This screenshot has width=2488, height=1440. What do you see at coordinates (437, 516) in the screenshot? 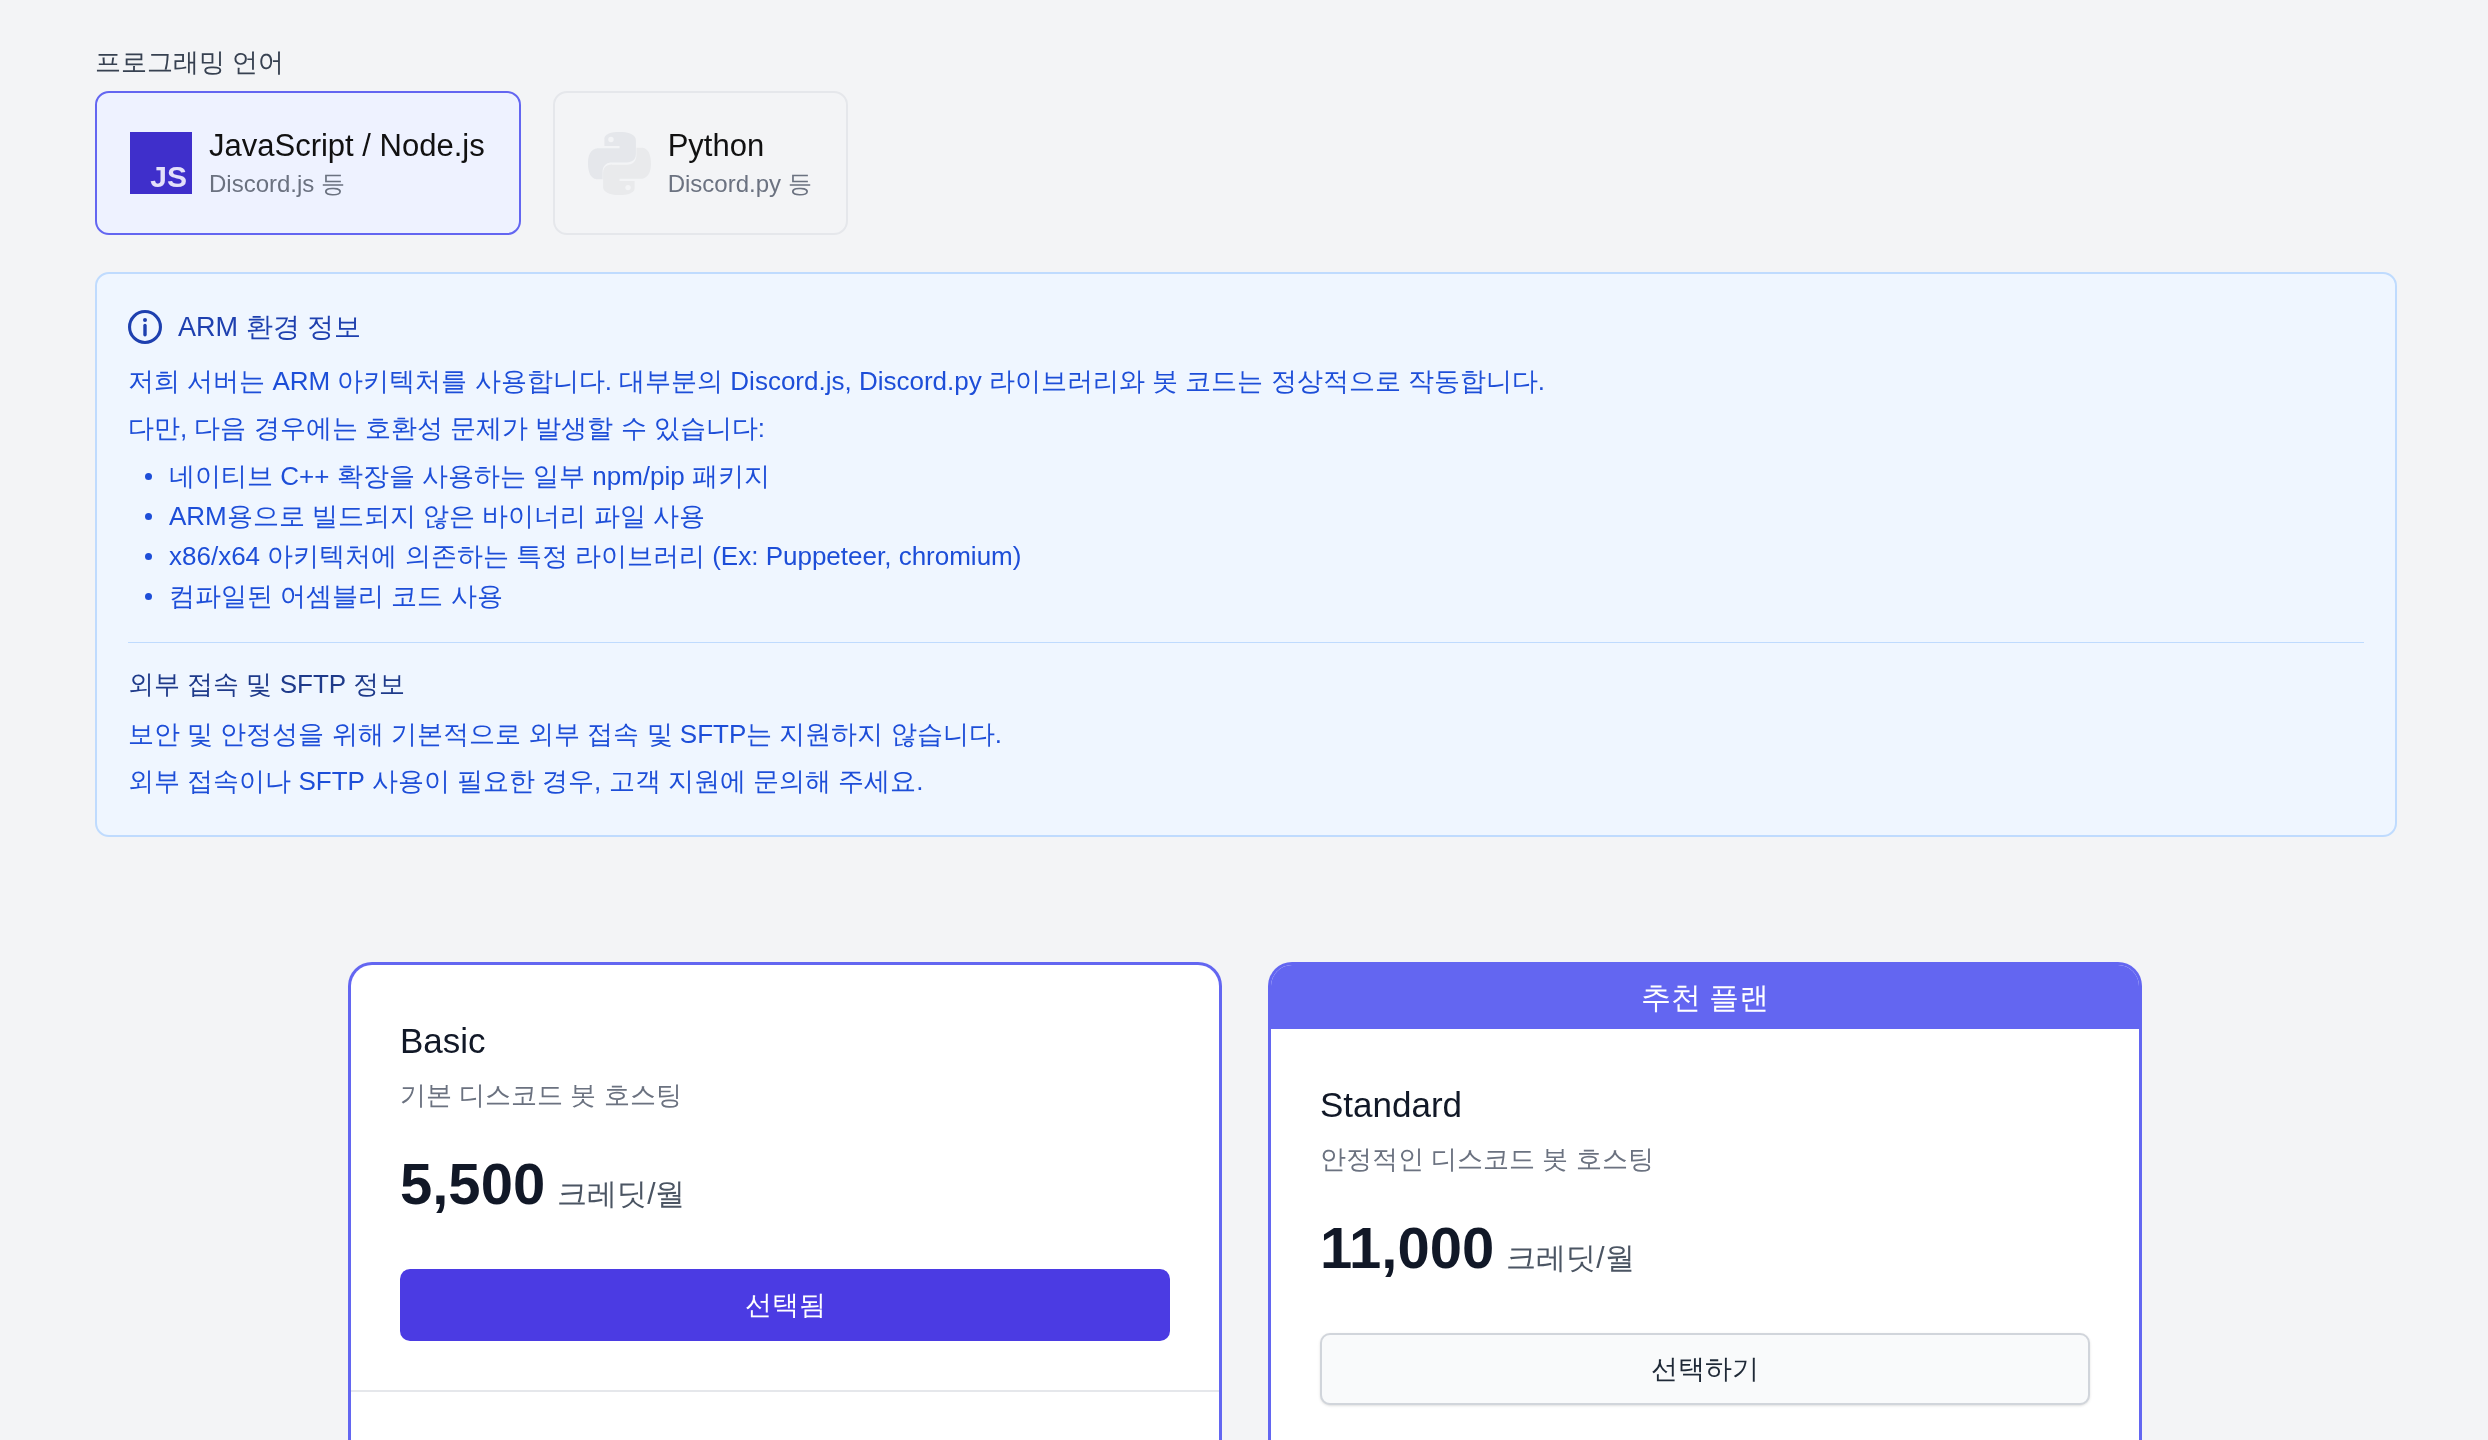
I see `bullet-text: ARM용으로 빌드되지 않은 바이너리 파일 사용` at bounding box center [437, 516].